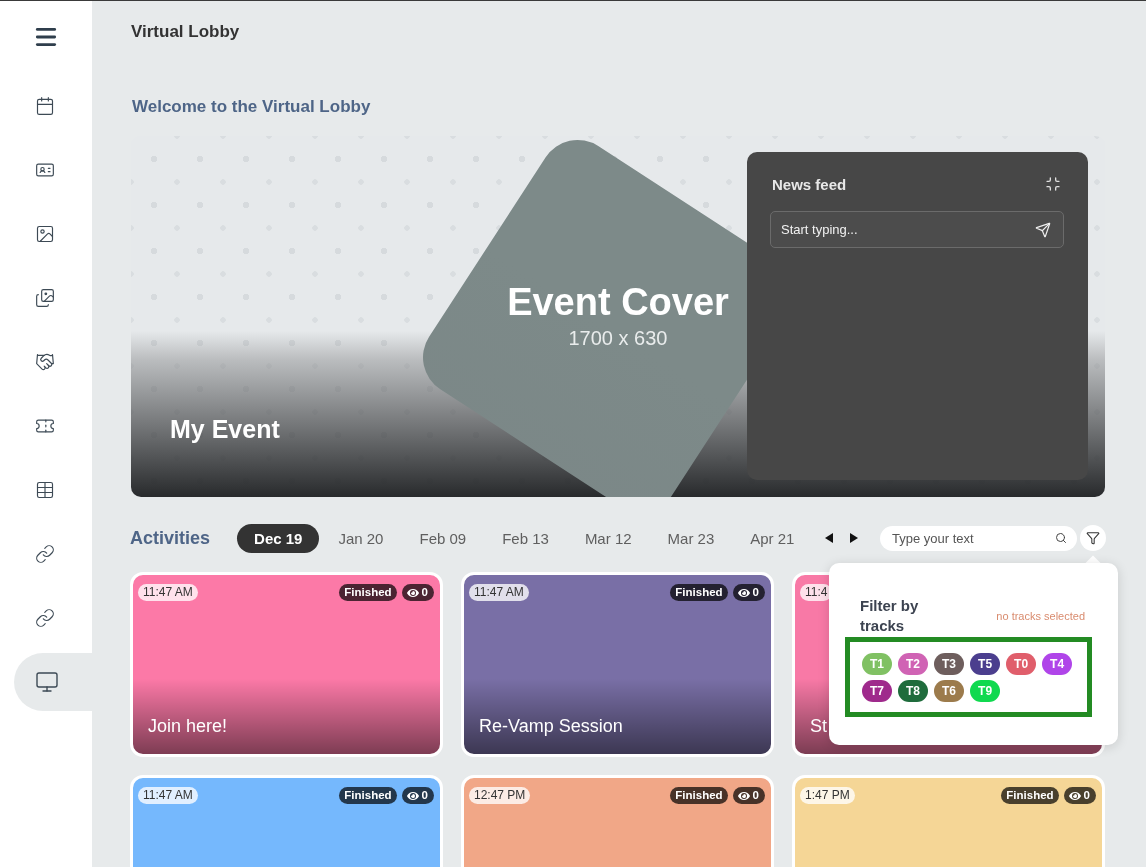 The height and width of the screenshot is (867, 1146). What do you see at coordinates (978, 538) in the screenshot?
I see `search-input: Type your text` at bounding box center [978, 538].